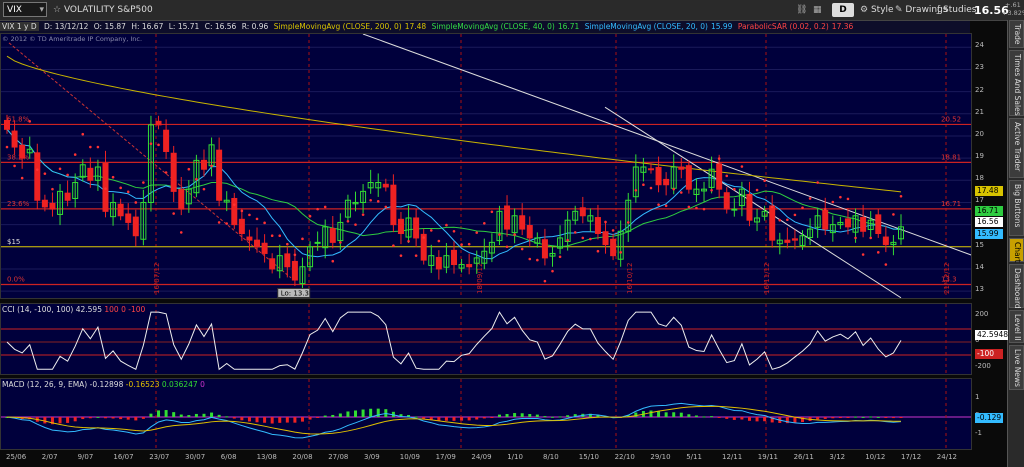 This screenshot has width=1024, height=467. I want to click on price-display: 16.56 +.61 +3.82%, so click(999, 10).